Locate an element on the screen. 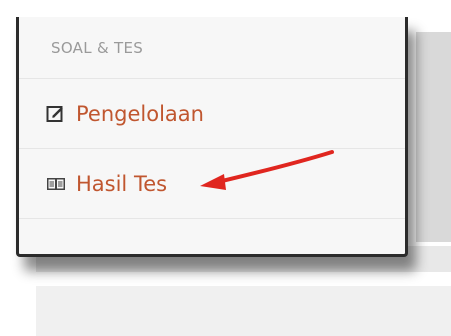  menu-item-label: Hasil Tes is located at coordinates (122, 183).